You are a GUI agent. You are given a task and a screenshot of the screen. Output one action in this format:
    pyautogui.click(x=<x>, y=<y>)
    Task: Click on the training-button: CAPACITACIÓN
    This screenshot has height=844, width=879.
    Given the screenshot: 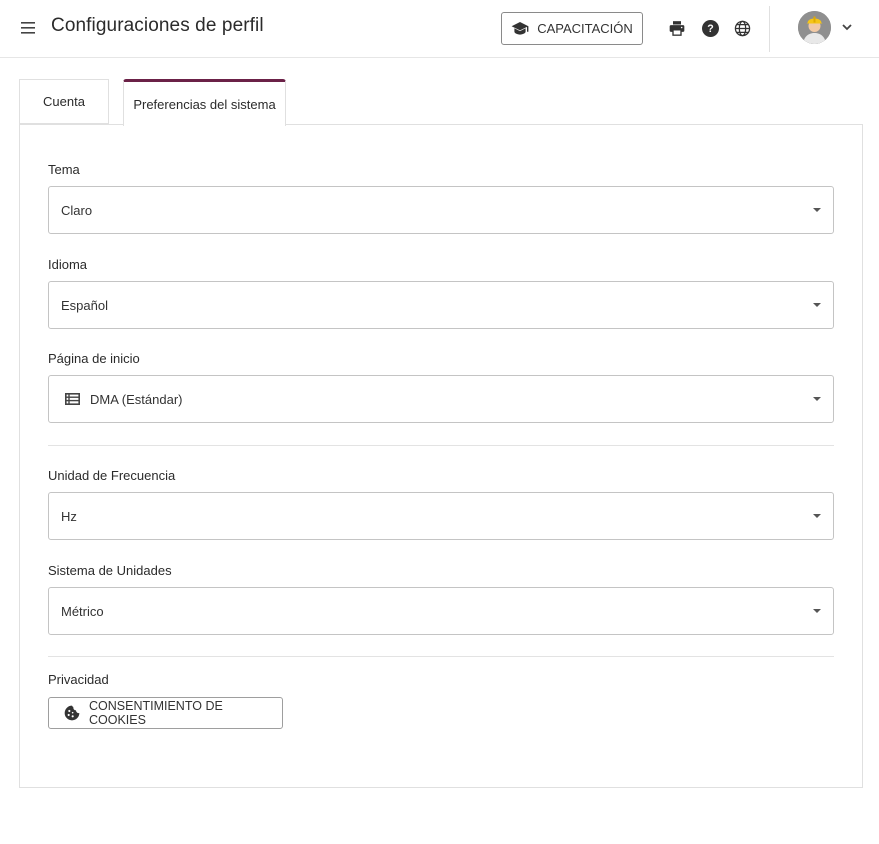 What is the action you would take?
    pyautogui.click(x=572, y=28)
    